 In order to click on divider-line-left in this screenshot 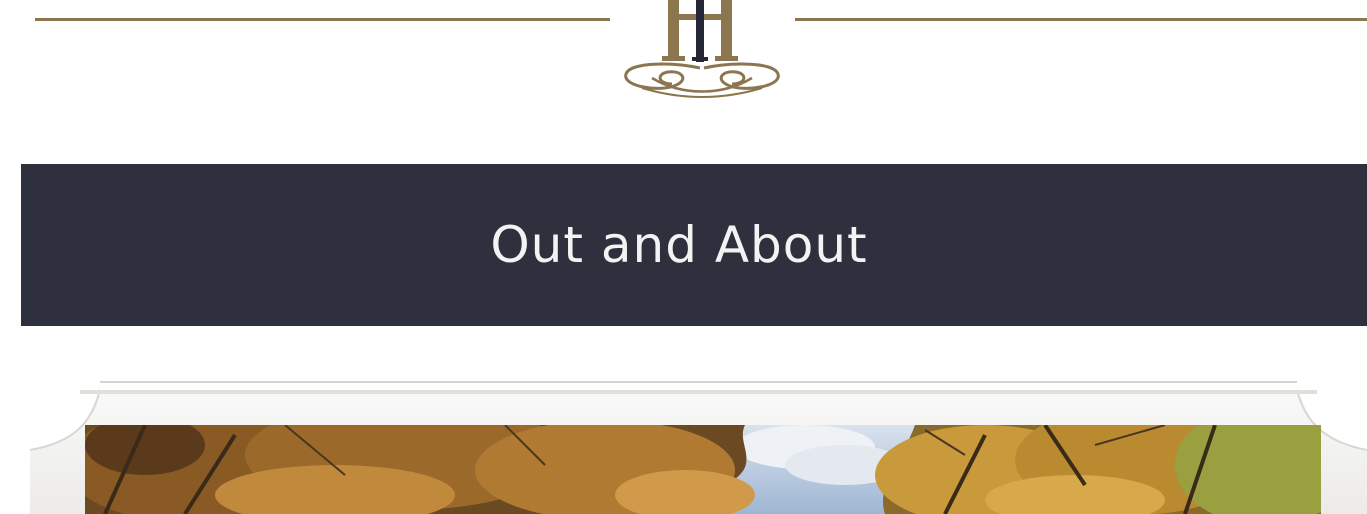, I will do `click(322, 19)`.